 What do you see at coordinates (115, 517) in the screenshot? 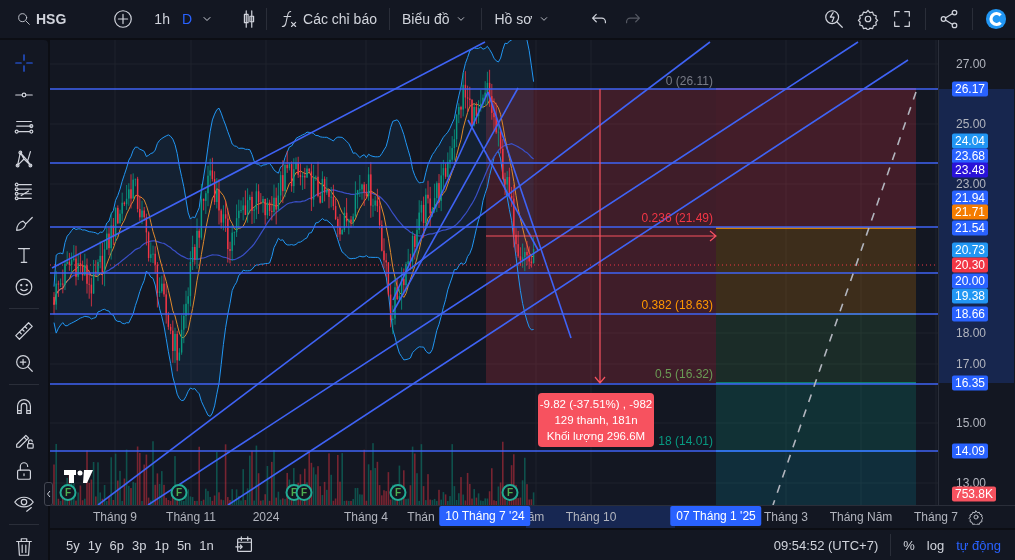
I see `time-label: Tháng 9` at bounding box center [115, 517].